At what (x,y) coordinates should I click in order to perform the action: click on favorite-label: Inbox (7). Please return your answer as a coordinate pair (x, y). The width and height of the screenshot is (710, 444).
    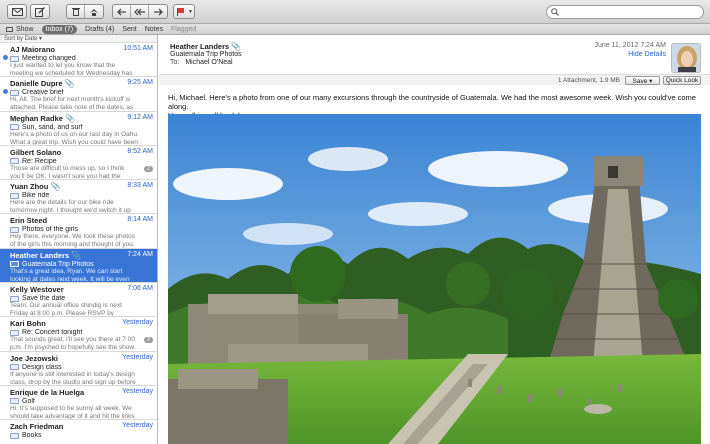
    Looking at the image, I should click on (59, 29).